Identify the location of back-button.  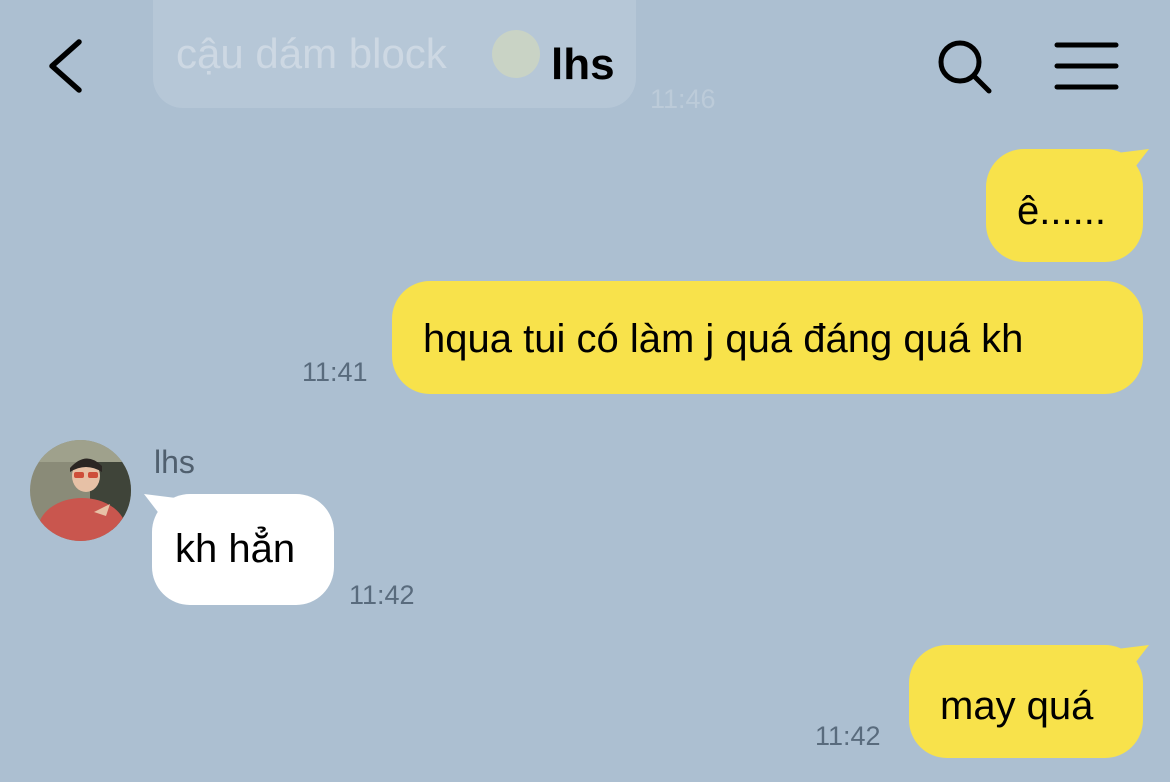
(65, 66).